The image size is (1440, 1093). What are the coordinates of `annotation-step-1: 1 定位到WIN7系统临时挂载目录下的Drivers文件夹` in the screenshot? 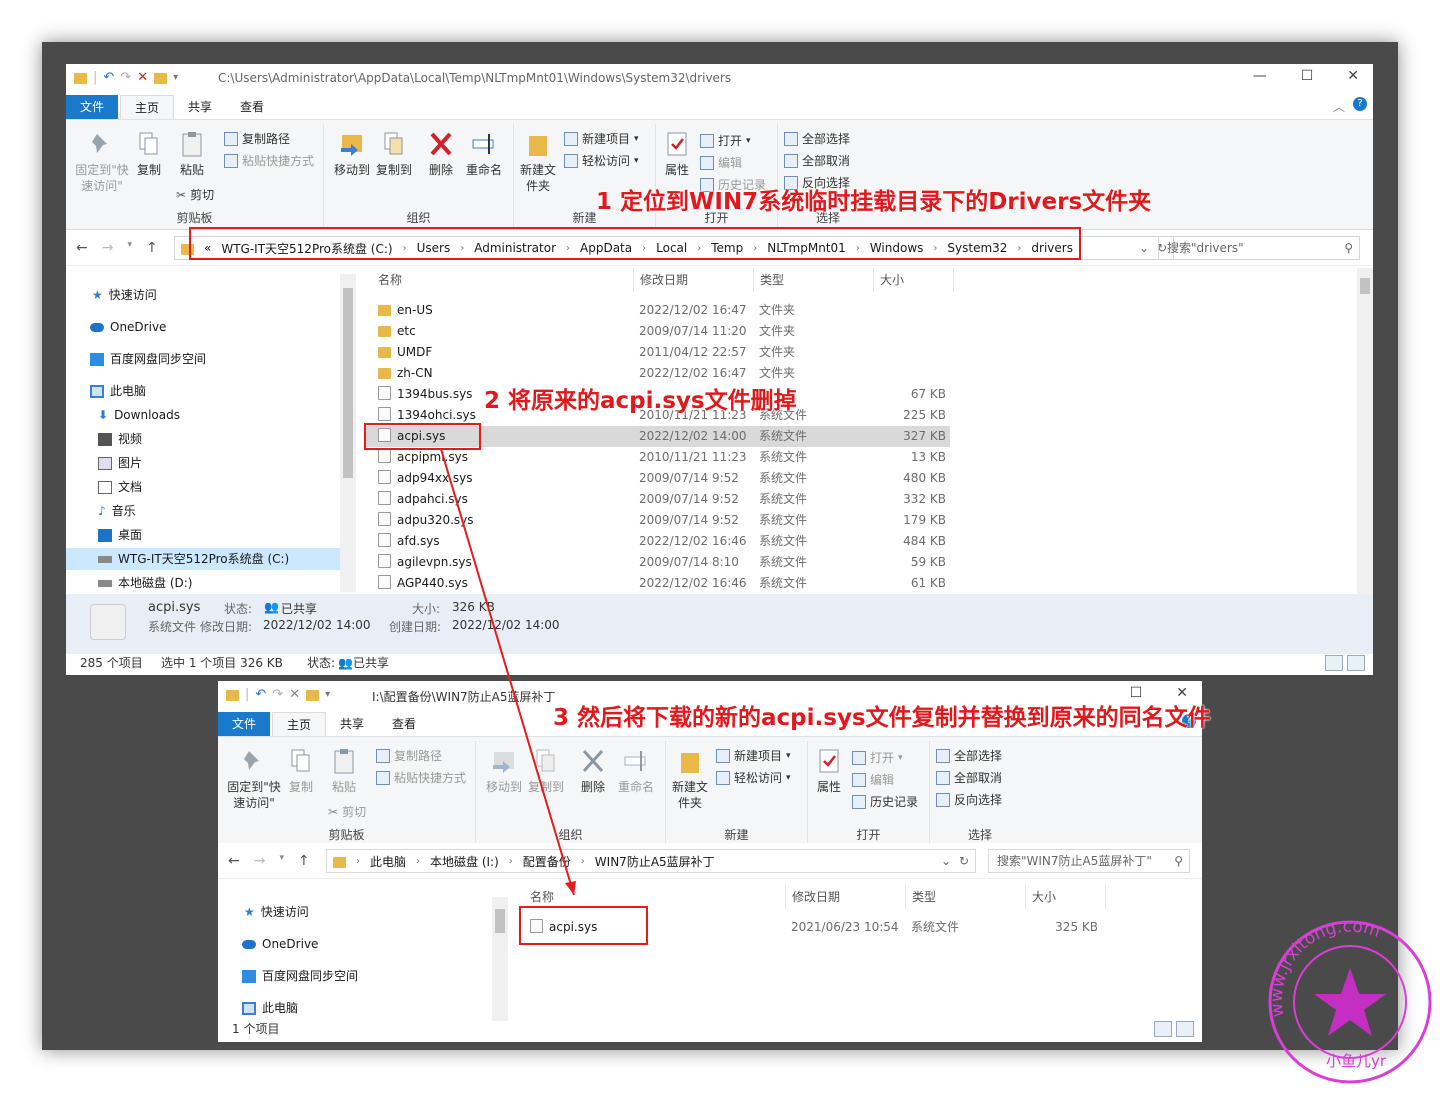 It's located at (874, 202).